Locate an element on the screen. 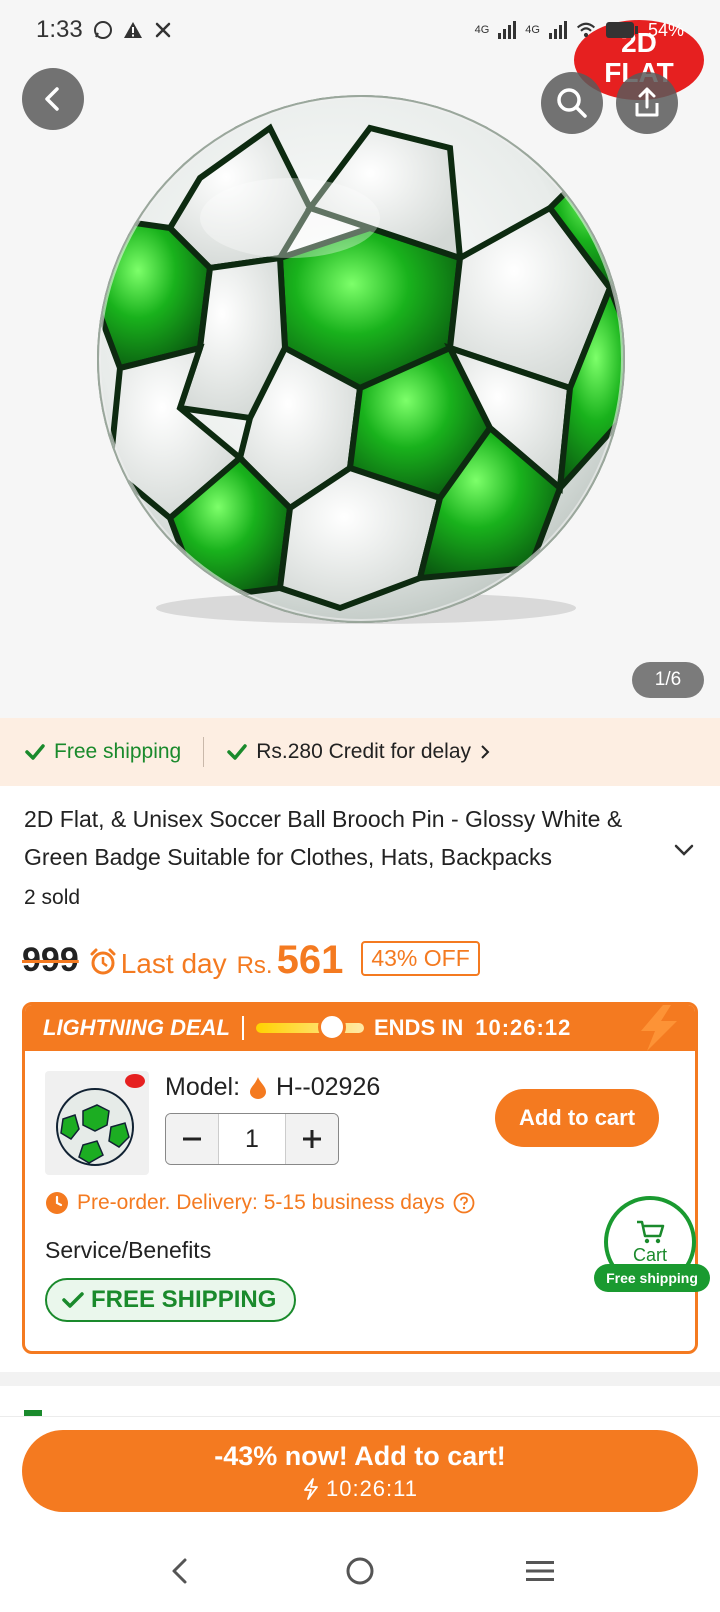 This screenshot has height=1612, width=720. lightning-deal-header: LIGHTNING DEAL ENDS IN 10:26:12 is located at coordinates (360, 1028).